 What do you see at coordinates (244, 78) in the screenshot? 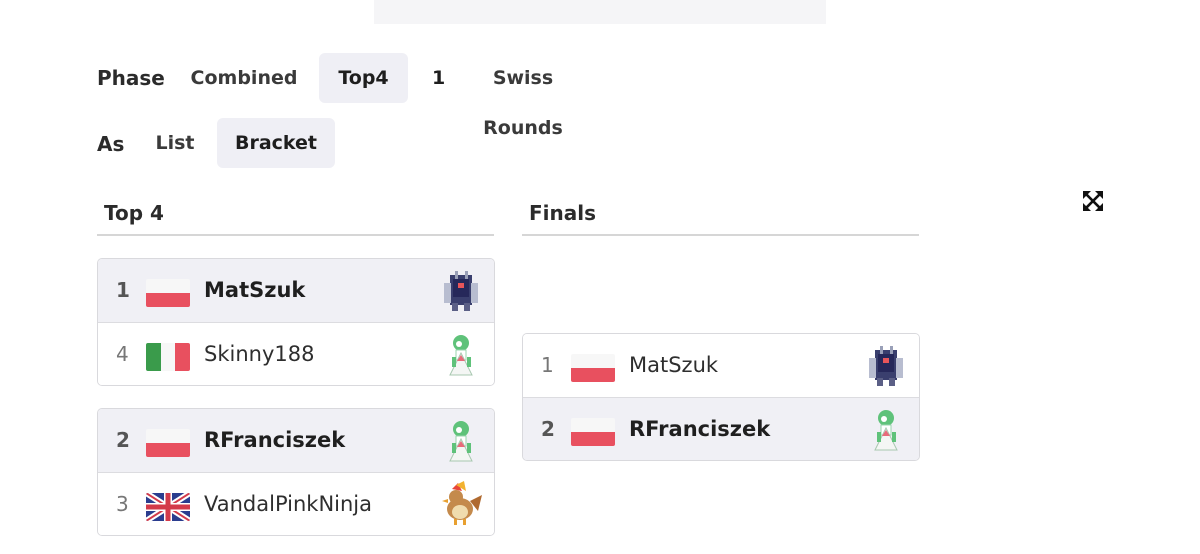
I see `phase-option-combined: Combined` at bounding box center [244, 78].